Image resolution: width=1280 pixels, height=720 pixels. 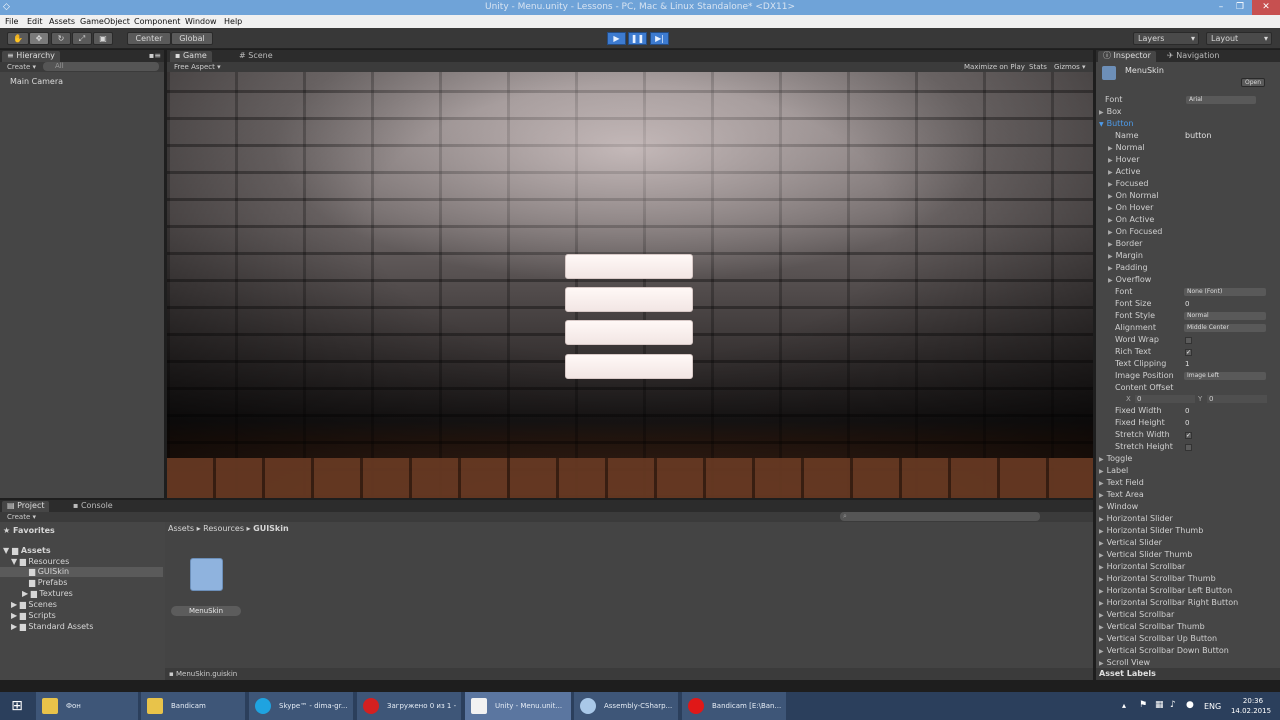 What do you see at coordinates (1188, 519) in the screenshot?
I see `section-horizontal-slider: ▶ Horizontal Slider` at bounding box center [1188, 519].